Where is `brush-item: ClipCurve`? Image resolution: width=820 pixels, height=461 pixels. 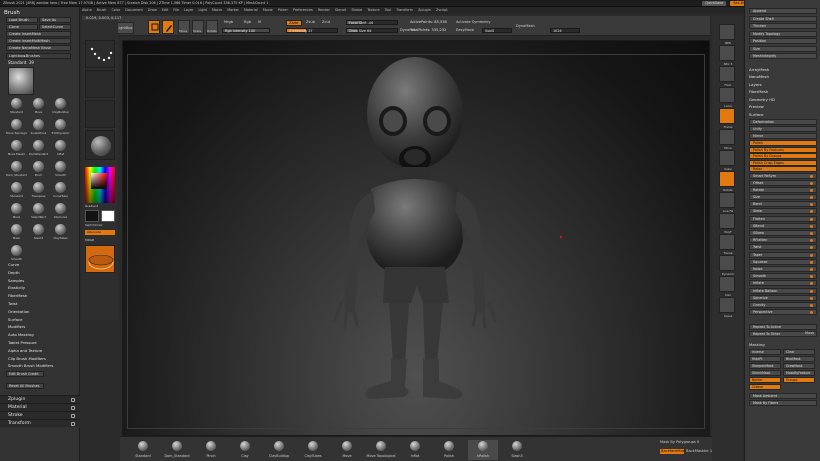 brush-item: ClipCurve is located at coordinates (60, 212).